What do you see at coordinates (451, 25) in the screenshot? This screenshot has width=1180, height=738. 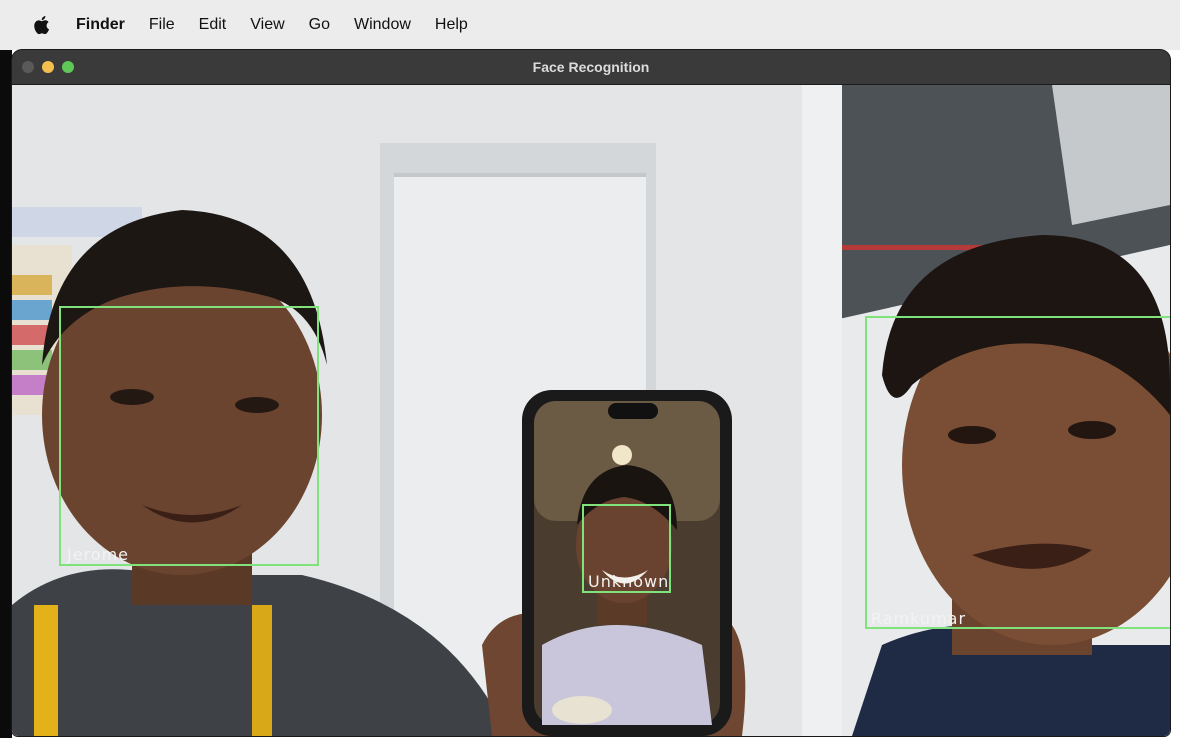 I see `menu-help: Help` at bounding box center [451, 25].